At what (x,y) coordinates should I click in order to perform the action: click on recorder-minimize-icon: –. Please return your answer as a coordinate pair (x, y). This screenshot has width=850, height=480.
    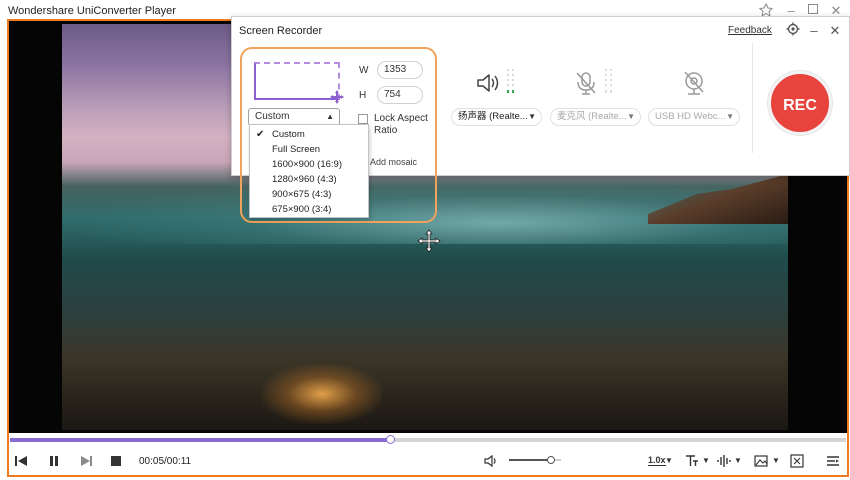
    Looking at the image, I should click on (814, 31).